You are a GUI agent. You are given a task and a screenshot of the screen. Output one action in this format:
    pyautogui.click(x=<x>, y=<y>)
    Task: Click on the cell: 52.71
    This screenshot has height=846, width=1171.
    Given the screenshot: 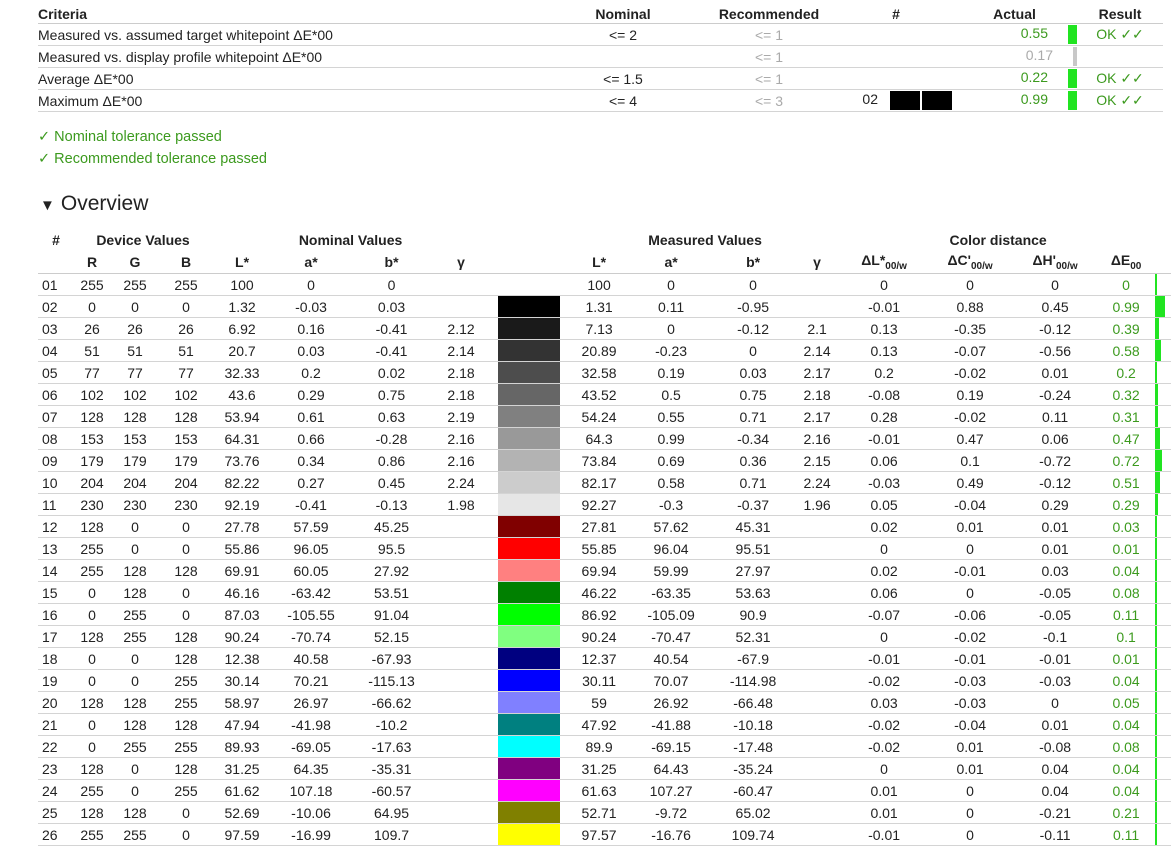 What is the action you would take?
    pyautogui.click(x=599, y=812)
    